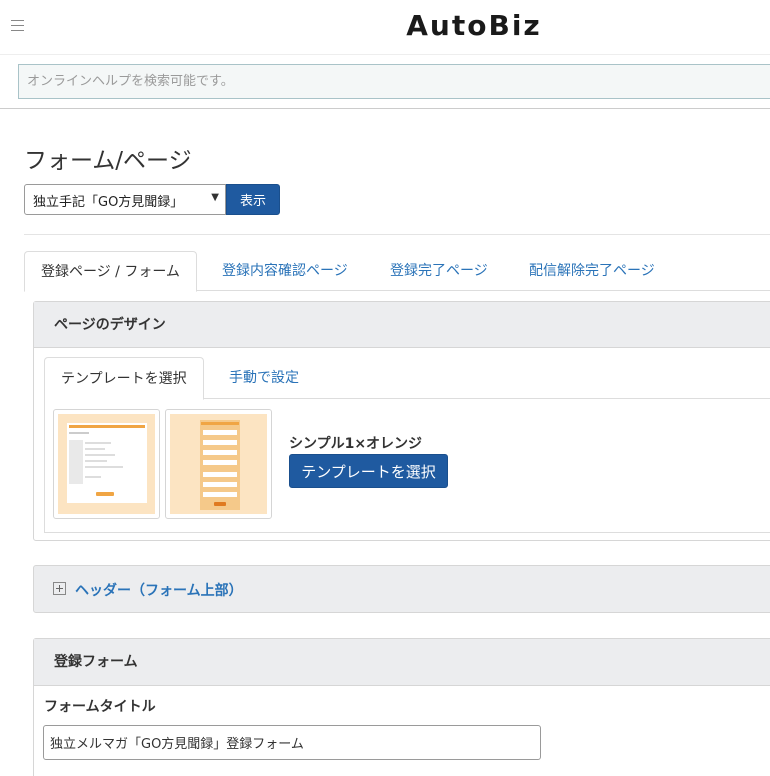 This screenshot has height=776, width=770. Describe the element at coordinates (285, 271) in the screenshot. I see `tab-confirm-page: 登録内容確認ページ` at that location.